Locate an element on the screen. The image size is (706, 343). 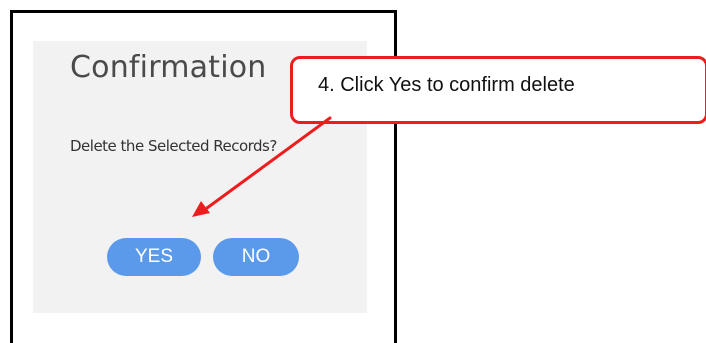
no-button: NO is located at coordinates (256, 257).